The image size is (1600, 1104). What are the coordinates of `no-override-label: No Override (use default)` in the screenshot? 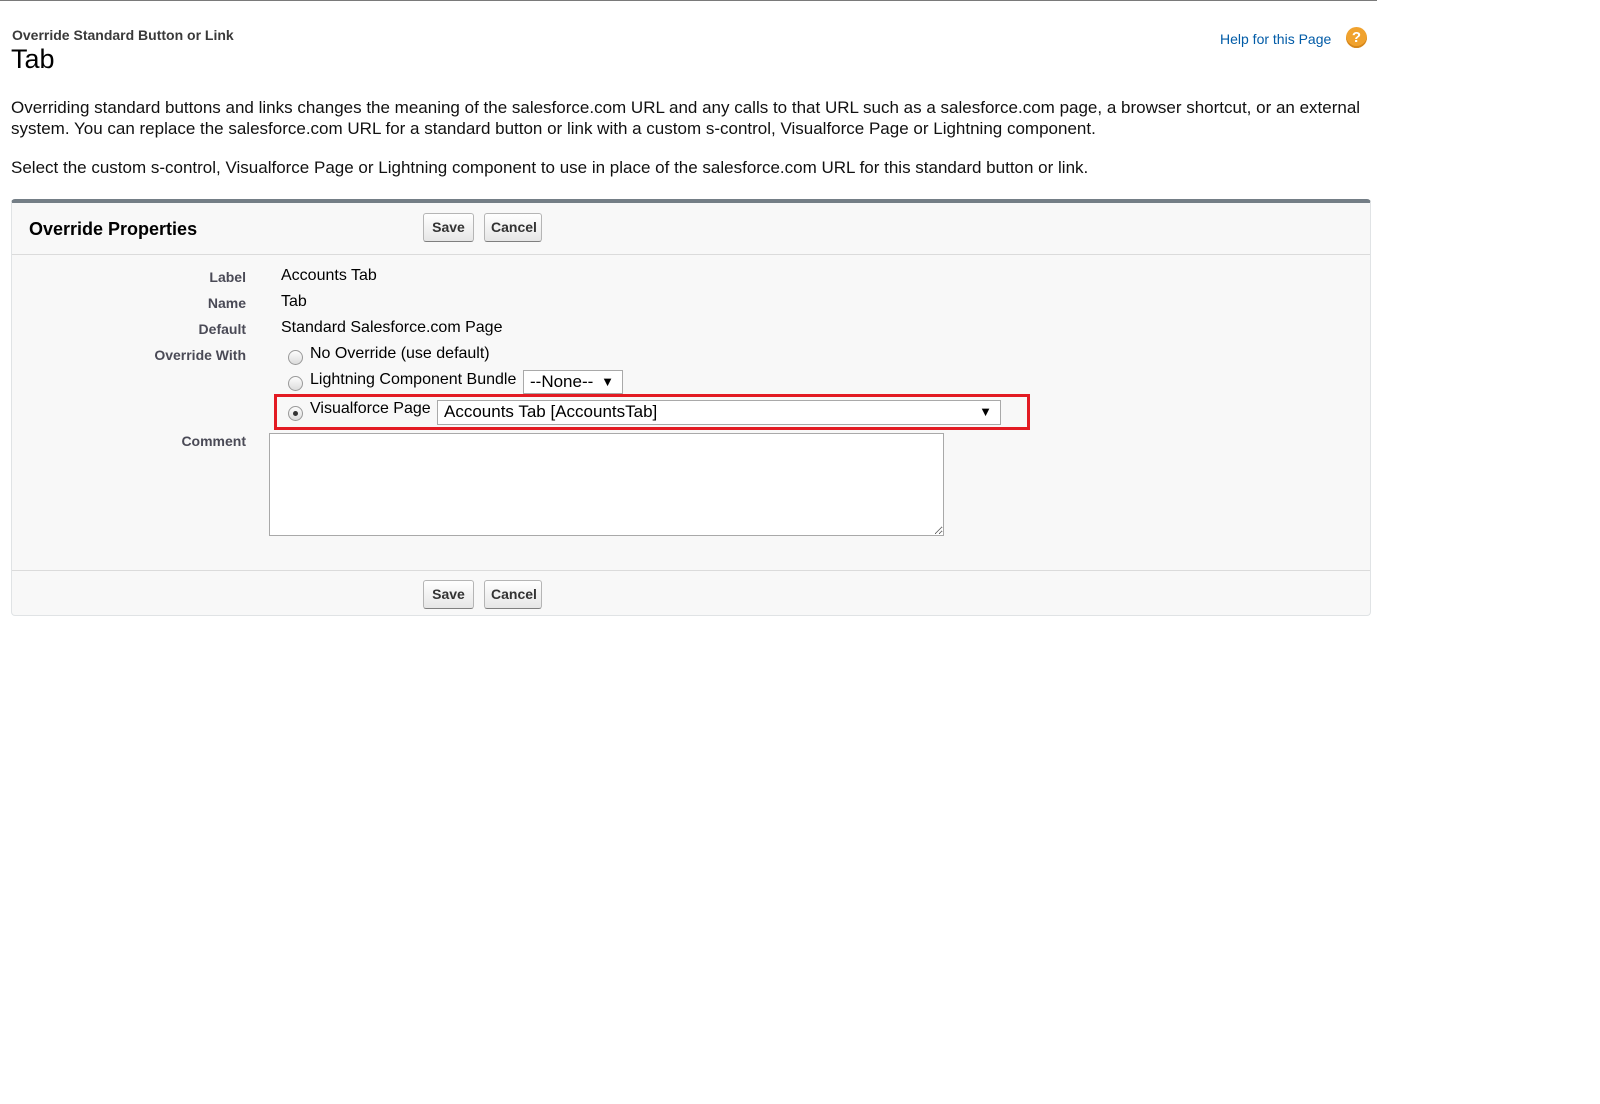 It's located at (400, 354).